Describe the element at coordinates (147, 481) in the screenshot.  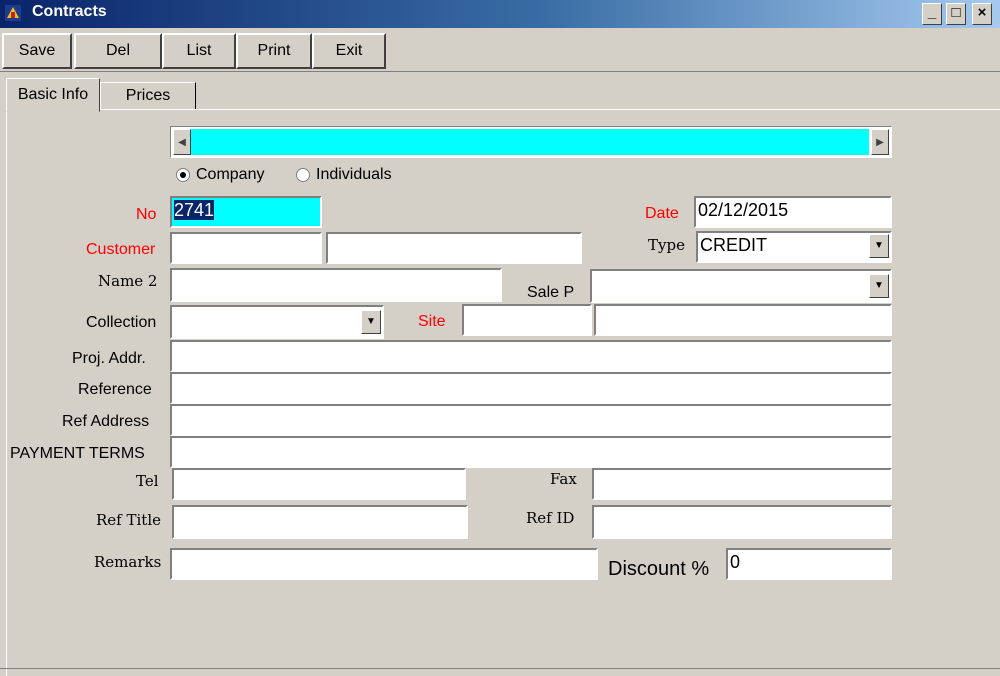
I see `tel-label: Tel` at that location.